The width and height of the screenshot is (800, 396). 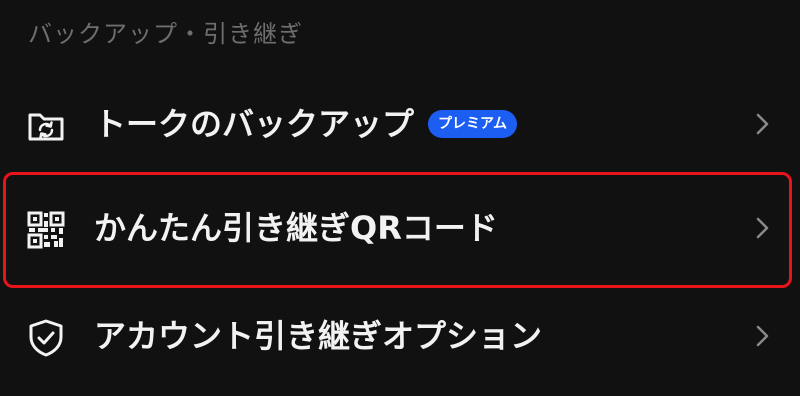 What do you see at coordinates (473, 124) in the screenshot?
I see `premium-badge: プレミアム` at bounding box center [473, 124].